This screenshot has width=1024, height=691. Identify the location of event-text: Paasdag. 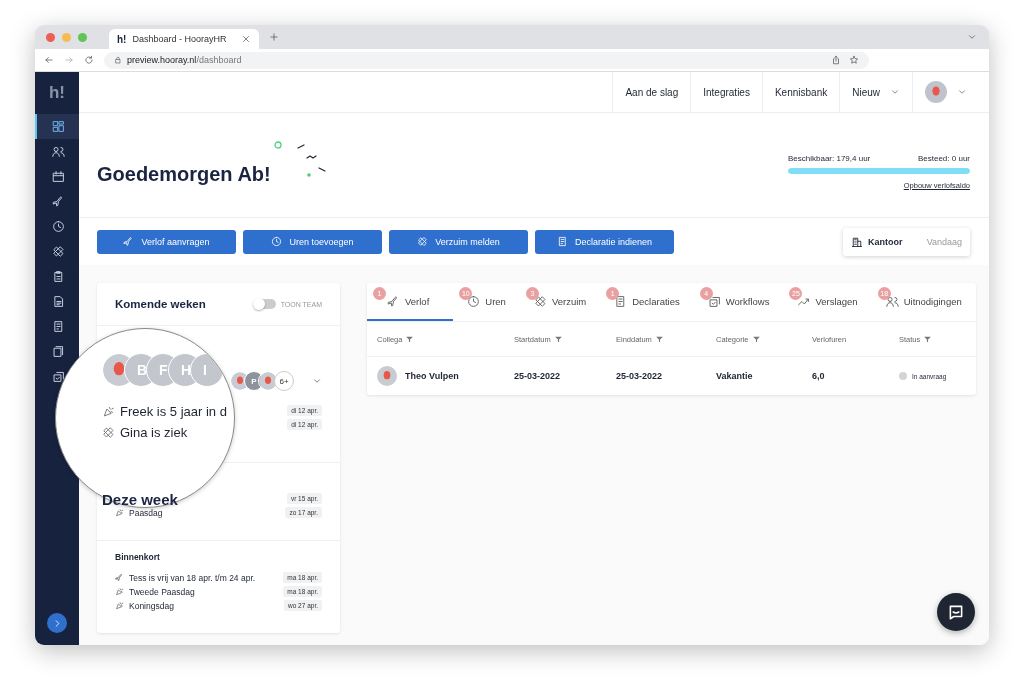
(146, 512).